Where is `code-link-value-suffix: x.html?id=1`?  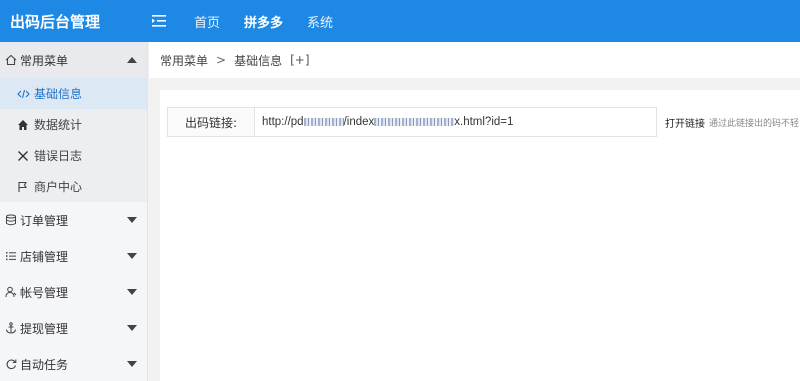
code-link-value-suffix: x.html?id=1 is located at coordinates (484, 122).